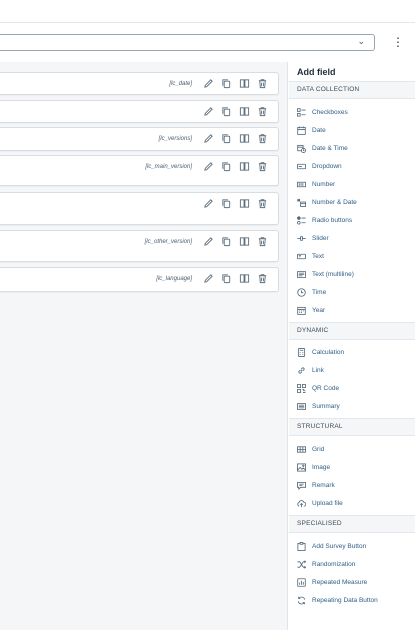  Describe the element at coordinates (319, 292) in the screenshot. I see `field-type-label: Time` at that location.